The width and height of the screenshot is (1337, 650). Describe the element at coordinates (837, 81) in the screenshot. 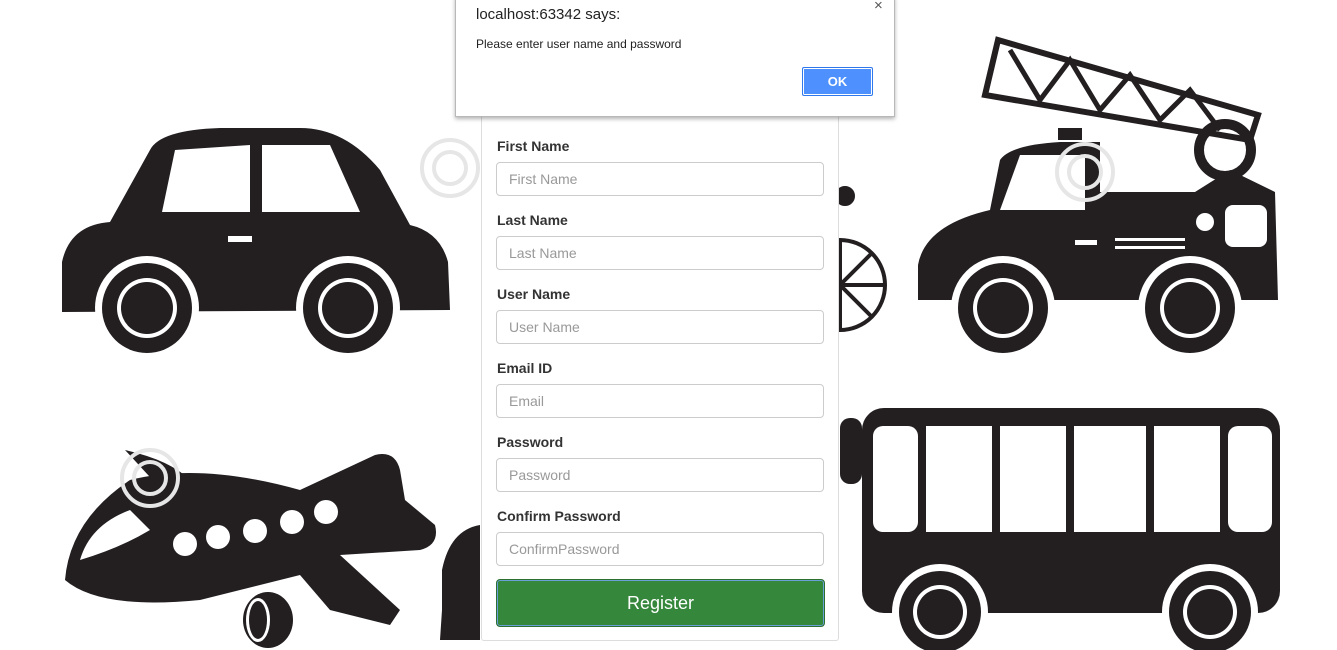

I see `ok-button: OK` at that location.